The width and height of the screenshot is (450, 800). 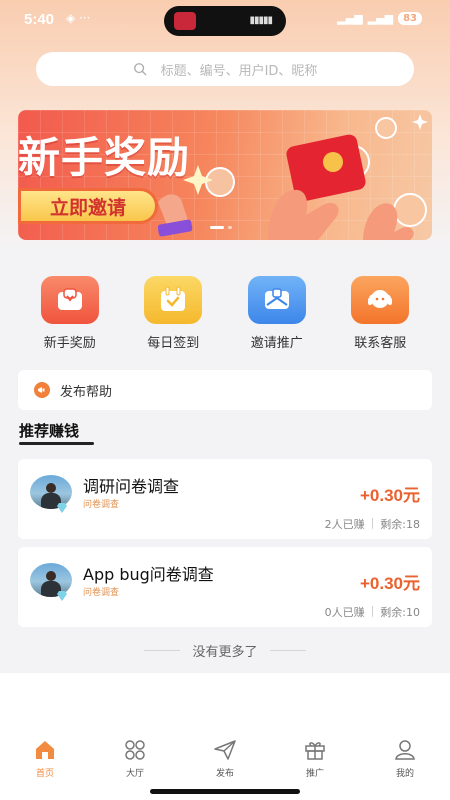 I want to click on section-title: 推荐赚钱, so click(x=49, y=431).